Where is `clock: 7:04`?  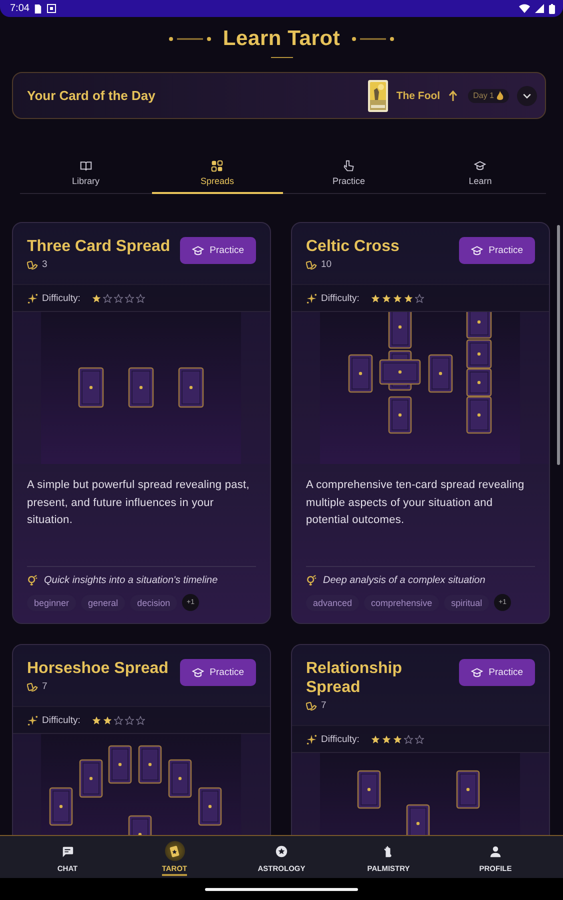
clock: 7:04 is located at coordinates (20, 8).